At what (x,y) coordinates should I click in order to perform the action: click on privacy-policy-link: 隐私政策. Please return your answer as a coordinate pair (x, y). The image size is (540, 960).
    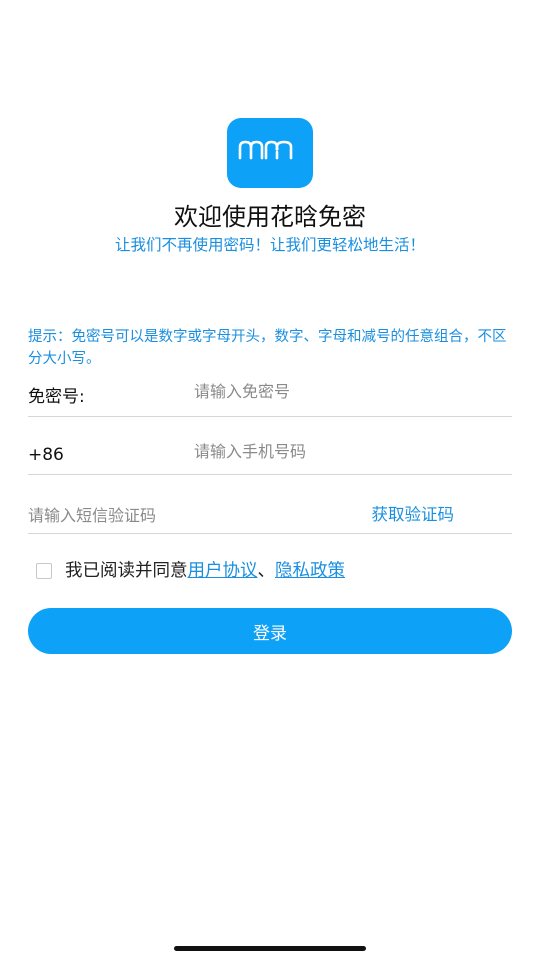
    Looking at the image, I should click on (310, 571).